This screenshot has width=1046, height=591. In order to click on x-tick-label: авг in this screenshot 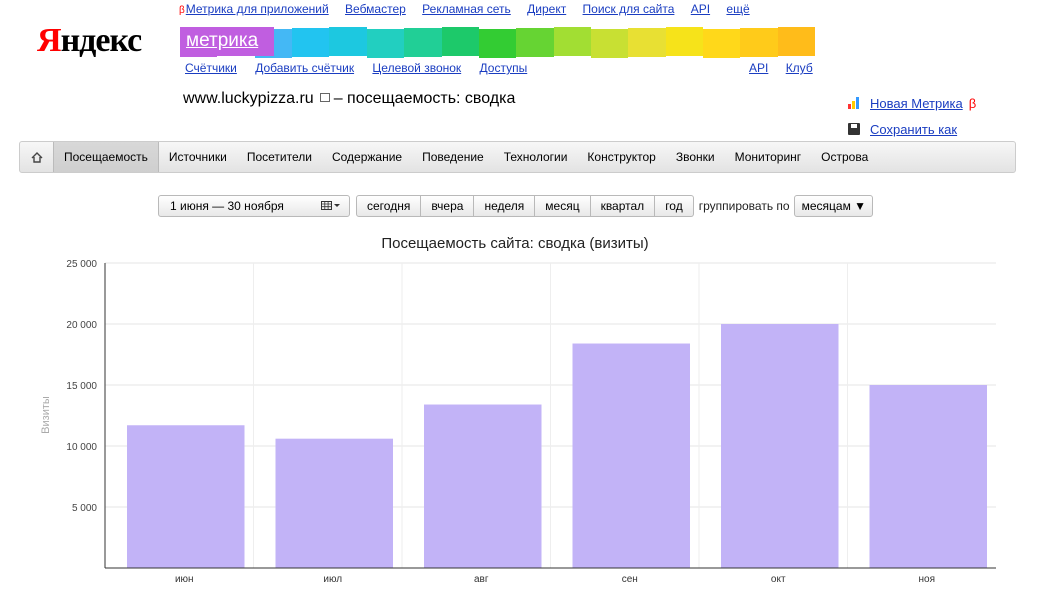, I will do `click(481, 579)`.